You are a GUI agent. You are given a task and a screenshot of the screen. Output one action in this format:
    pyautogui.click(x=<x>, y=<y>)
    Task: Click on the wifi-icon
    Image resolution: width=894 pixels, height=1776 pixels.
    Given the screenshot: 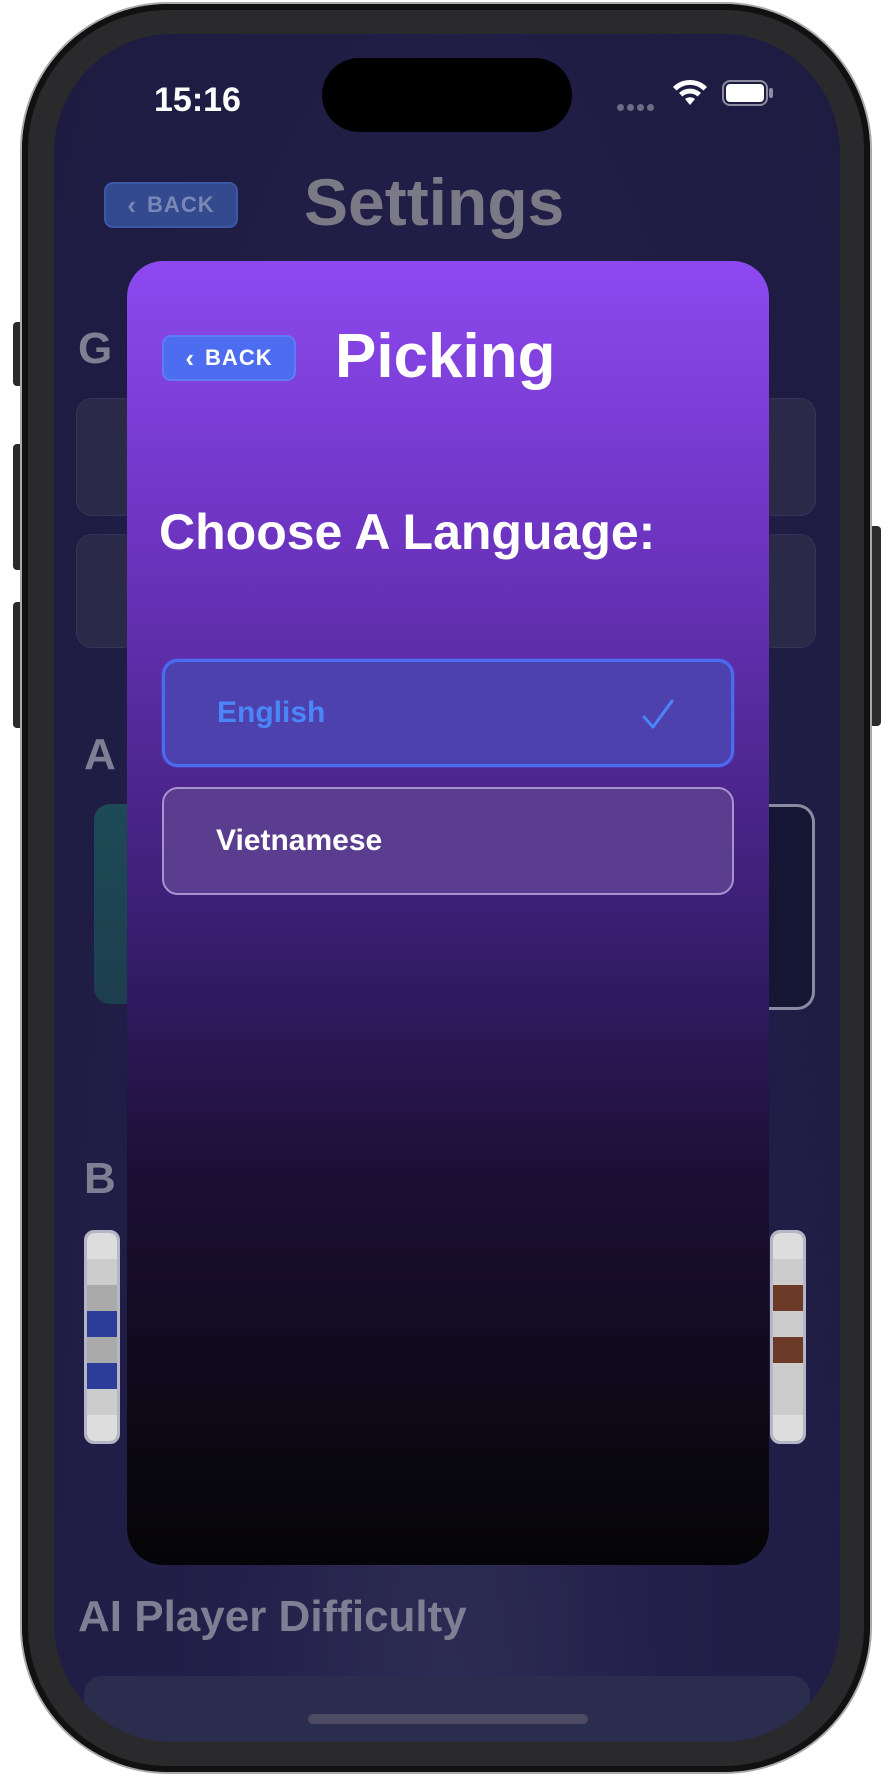 What is the action you would take?
    pyautogui.click(x=690, y=92)
    